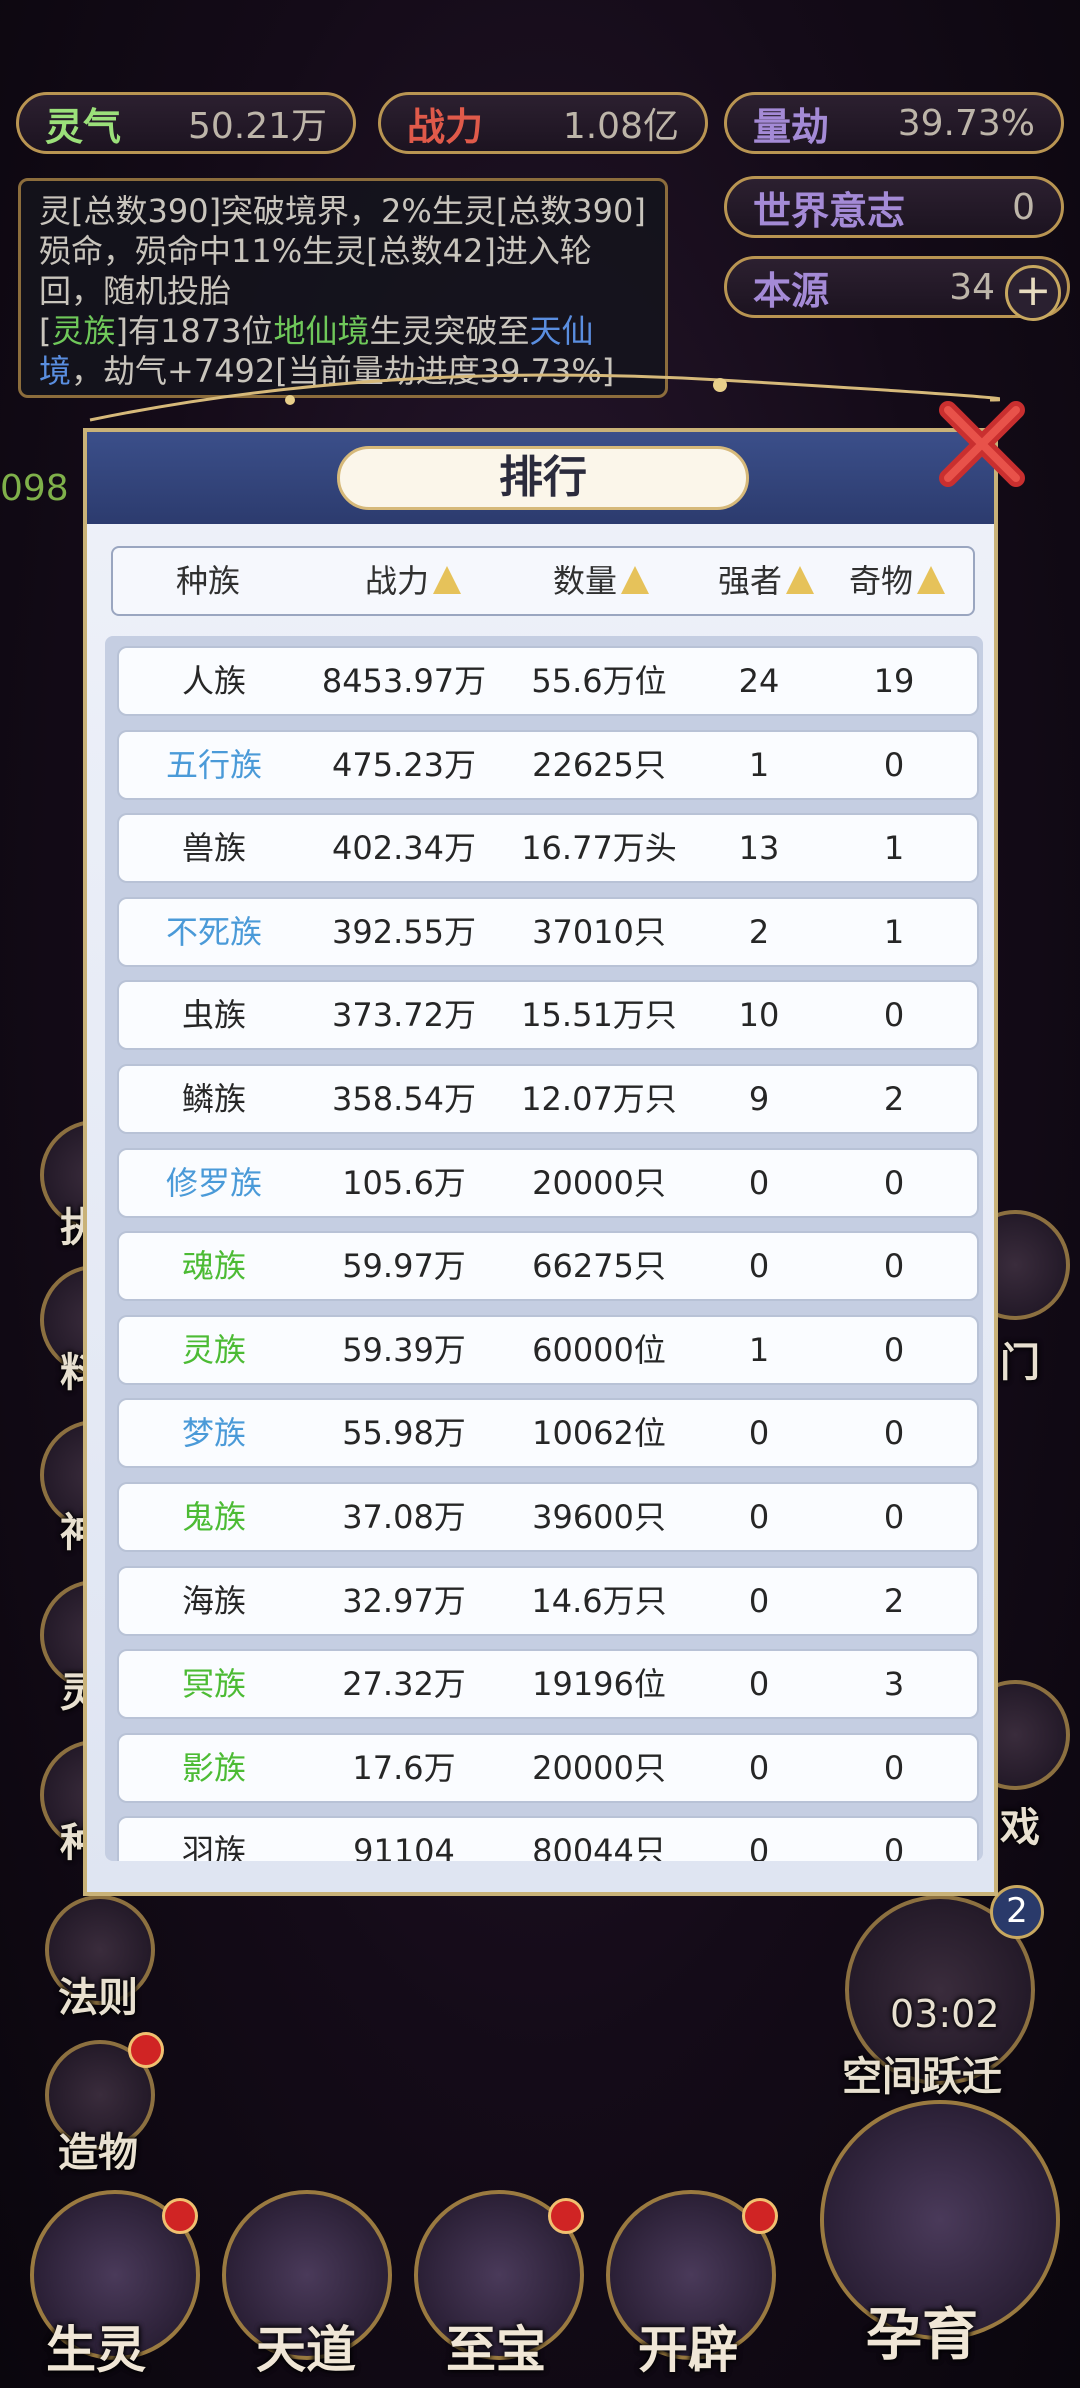 The image size is (1080, 2388). Describe the element at coordinates (213, 764) in the screenshot. I see `race-cell: 五行族` at that location.